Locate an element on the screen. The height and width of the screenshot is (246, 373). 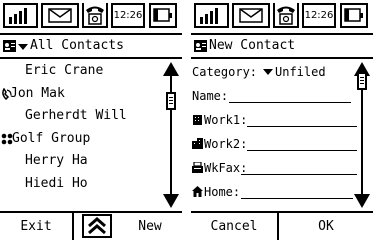
ok-button: OK is located at coordinates (326, 226).